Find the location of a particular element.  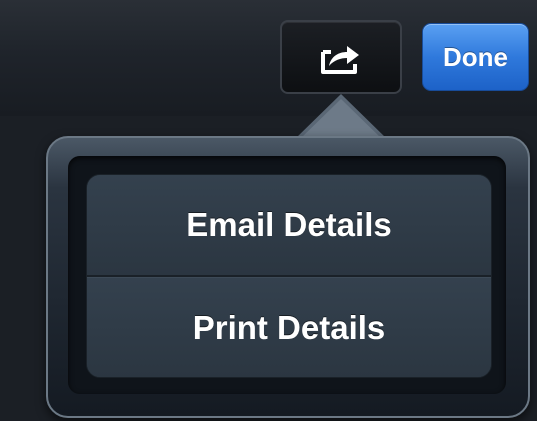

done-button: Done is located at coordinates (475, 57).